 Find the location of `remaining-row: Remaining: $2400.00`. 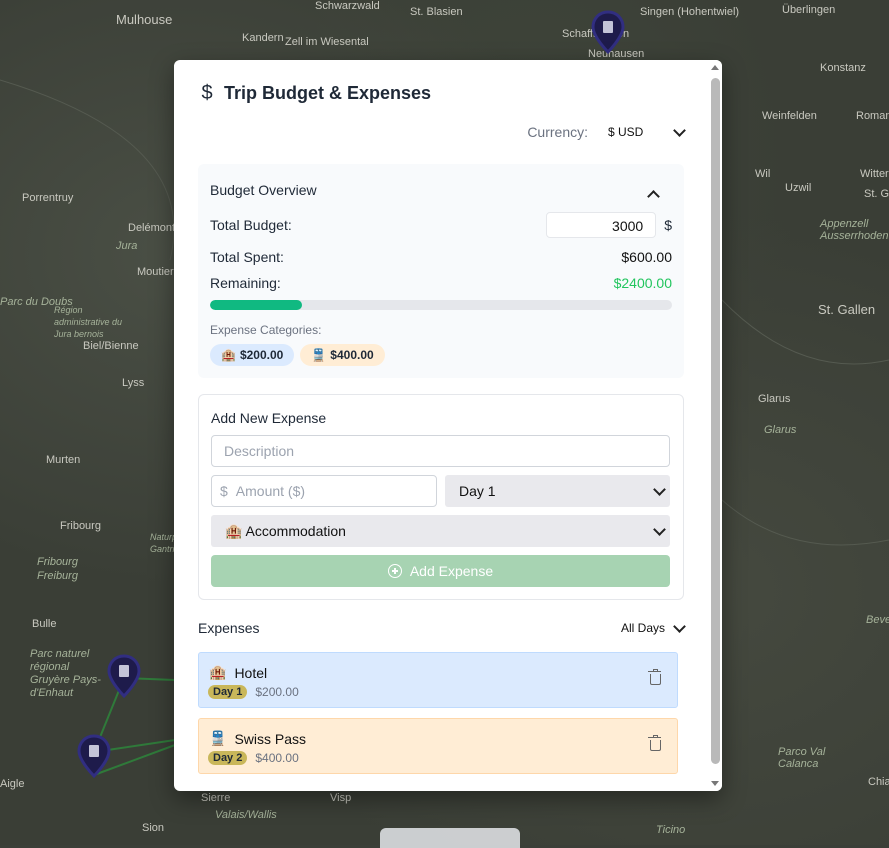

remaining-row: Remaining: $2400.00 is located at coordinates (441, 283).